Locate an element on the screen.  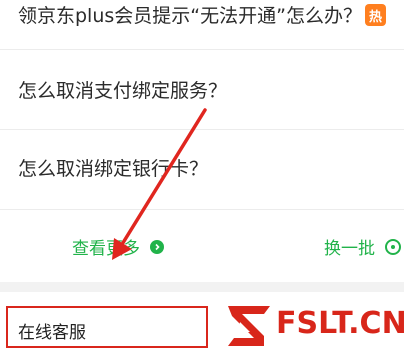
online-customer-service-button: 在线客服 is located at coordinates (107, 327).